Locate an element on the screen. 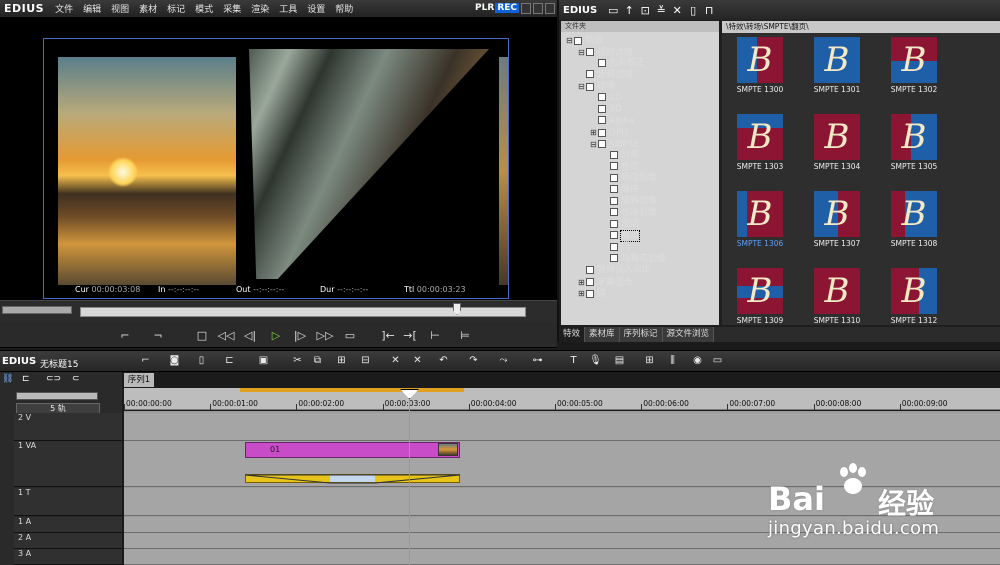 The width and height of the screenshot is (1000, 565). tree-node: Alpha is located at coordinates (612, 122).